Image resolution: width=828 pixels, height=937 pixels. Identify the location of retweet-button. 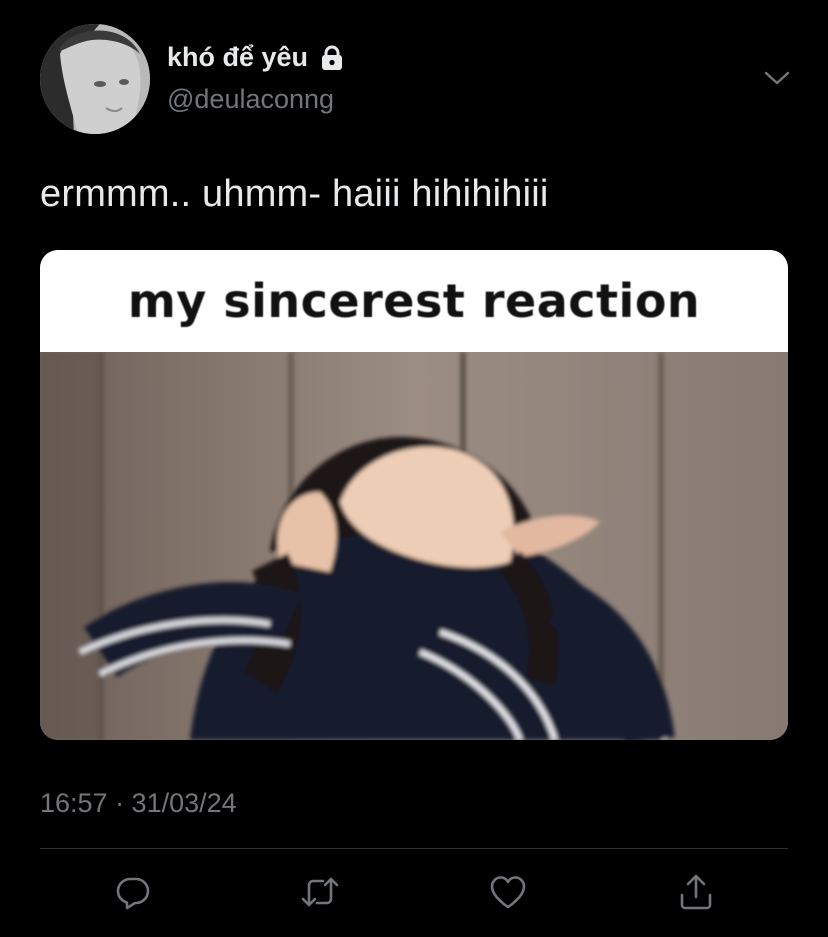
(320, 892).